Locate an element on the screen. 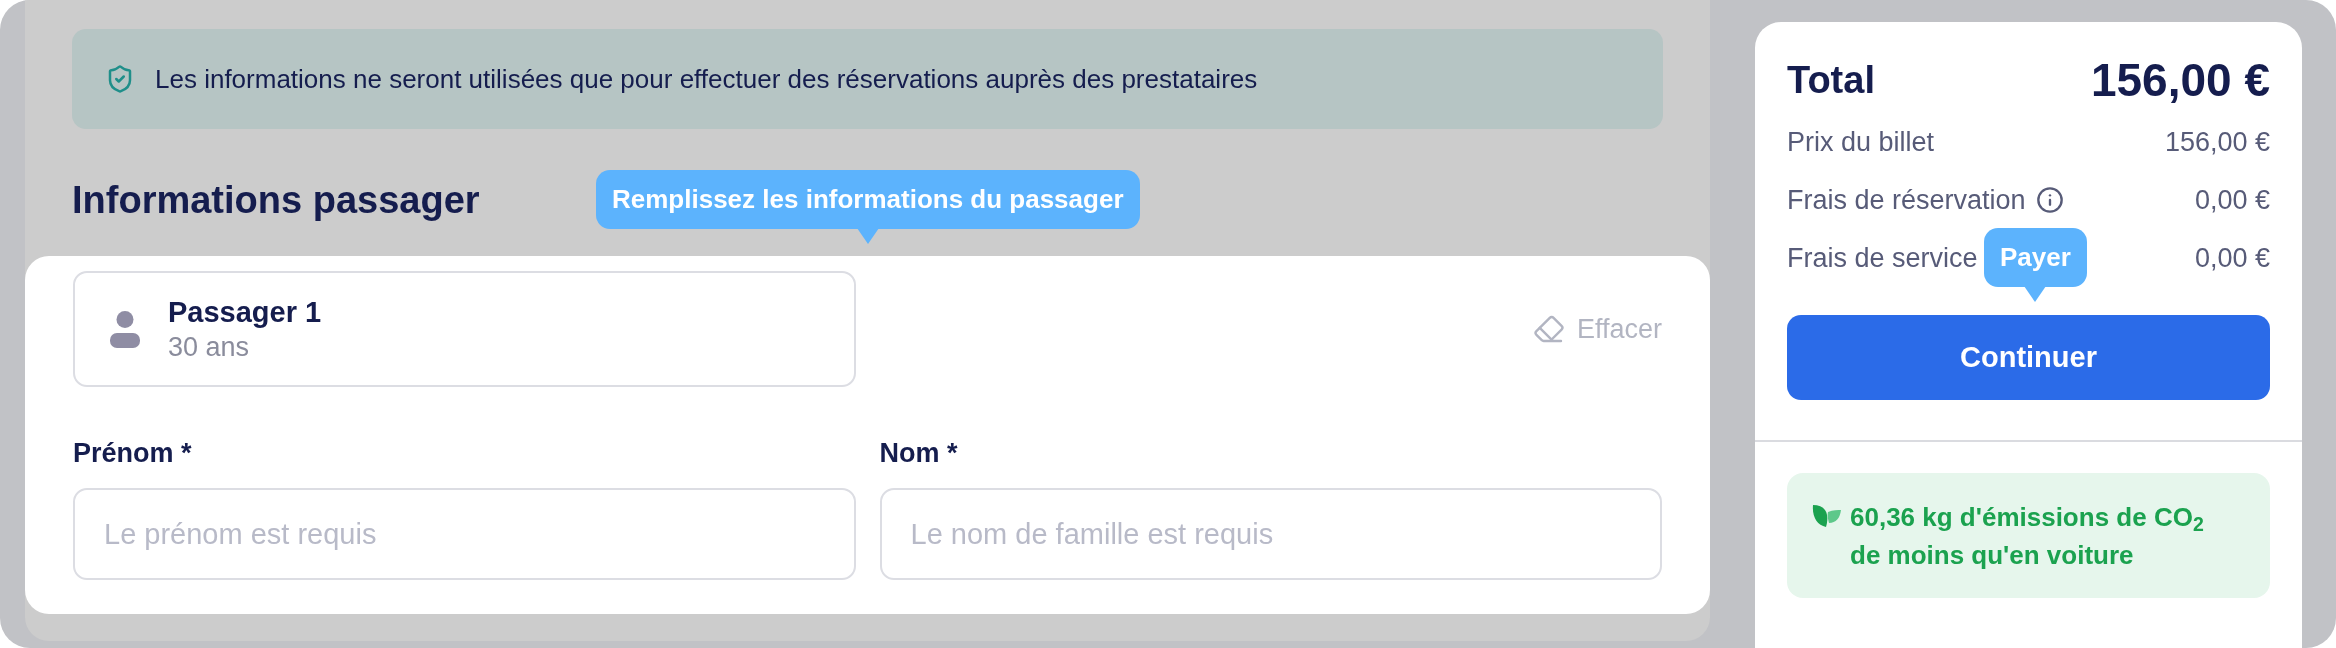 This screenshot has height=648, width=2336. eraser-icon is located at coordinates (1548, 329).